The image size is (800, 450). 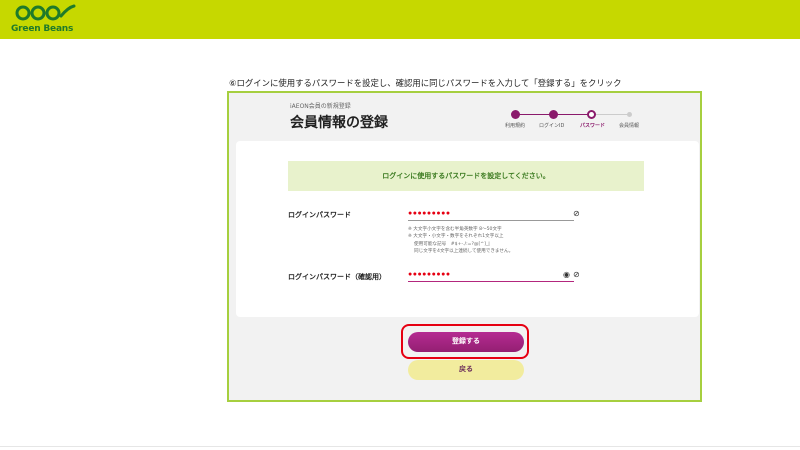 I want to click on register-button: 登録する, so click(x=466, y=342).